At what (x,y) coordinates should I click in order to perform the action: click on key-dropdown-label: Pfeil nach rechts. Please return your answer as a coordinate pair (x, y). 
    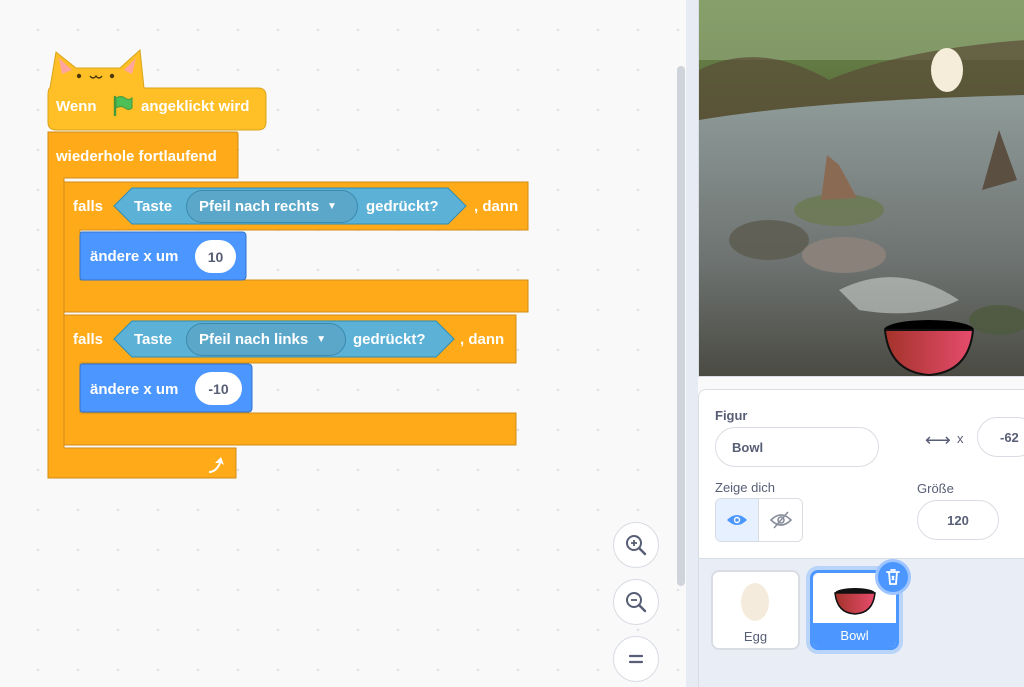
    Looking at the image, I should click on (259, 206).